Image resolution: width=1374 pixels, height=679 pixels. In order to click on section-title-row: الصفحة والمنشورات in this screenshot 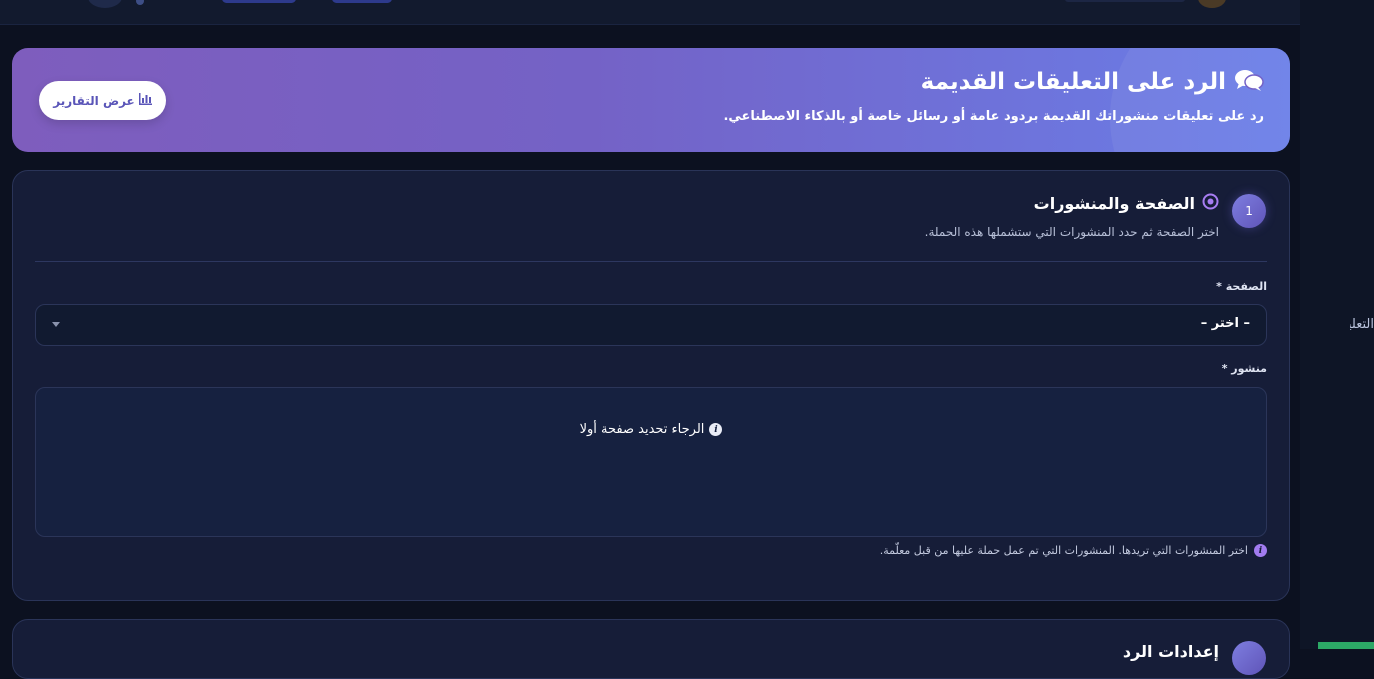, I will do `click(1126, 203)`.